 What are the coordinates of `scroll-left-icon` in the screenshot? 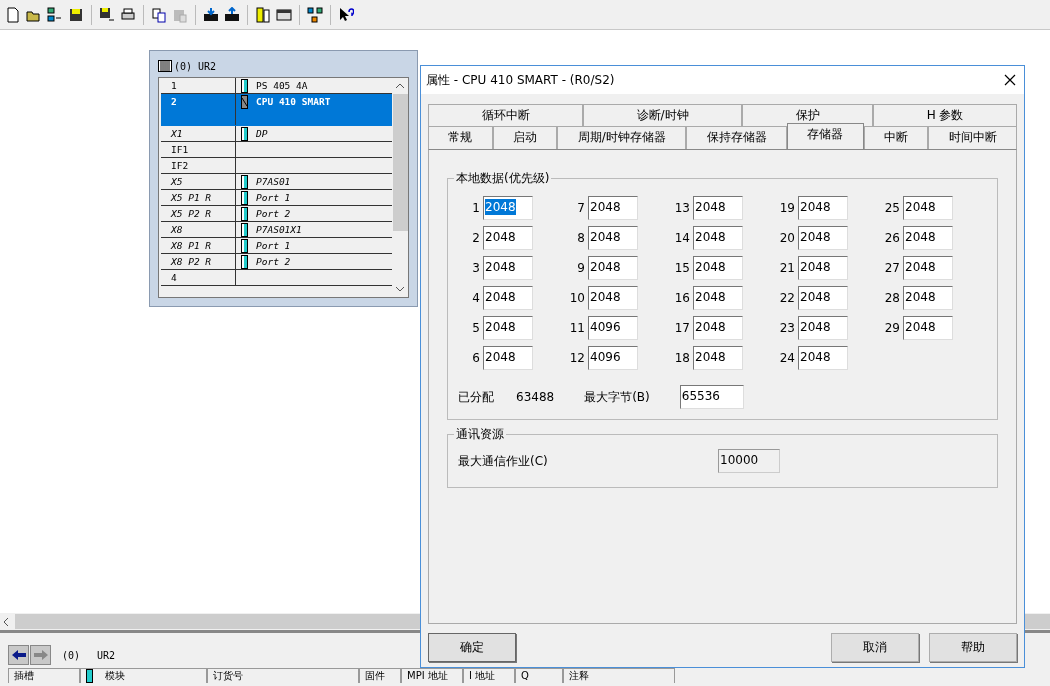 It's located at (6, 621).